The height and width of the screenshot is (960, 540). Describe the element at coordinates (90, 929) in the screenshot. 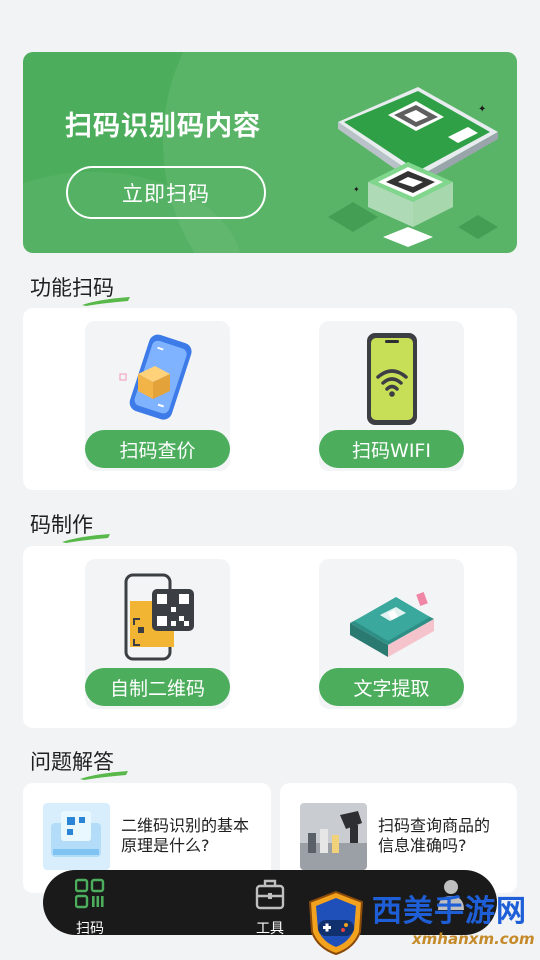

I see `tab-scan-label: 扫码` at that location.